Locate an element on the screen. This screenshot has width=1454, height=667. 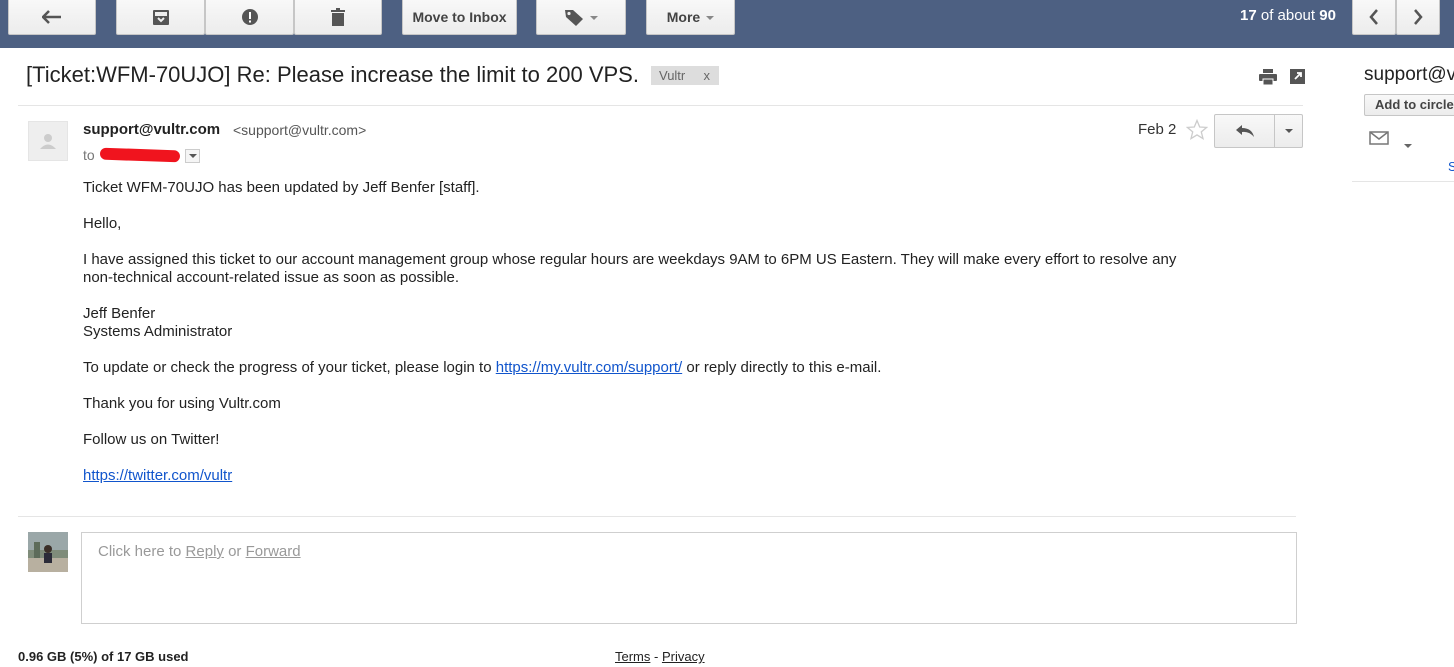
pager-total: 90 is located at coordinates (1327, 15).